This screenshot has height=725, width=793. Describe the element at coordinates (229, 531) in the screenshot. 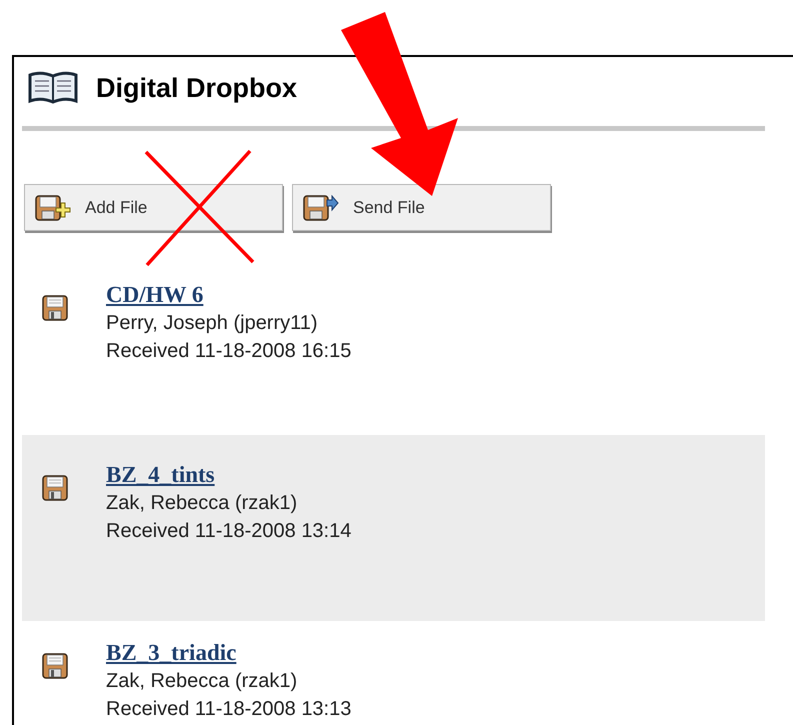

I see `received-text: Received 11-18-2008 13:14` at that location.